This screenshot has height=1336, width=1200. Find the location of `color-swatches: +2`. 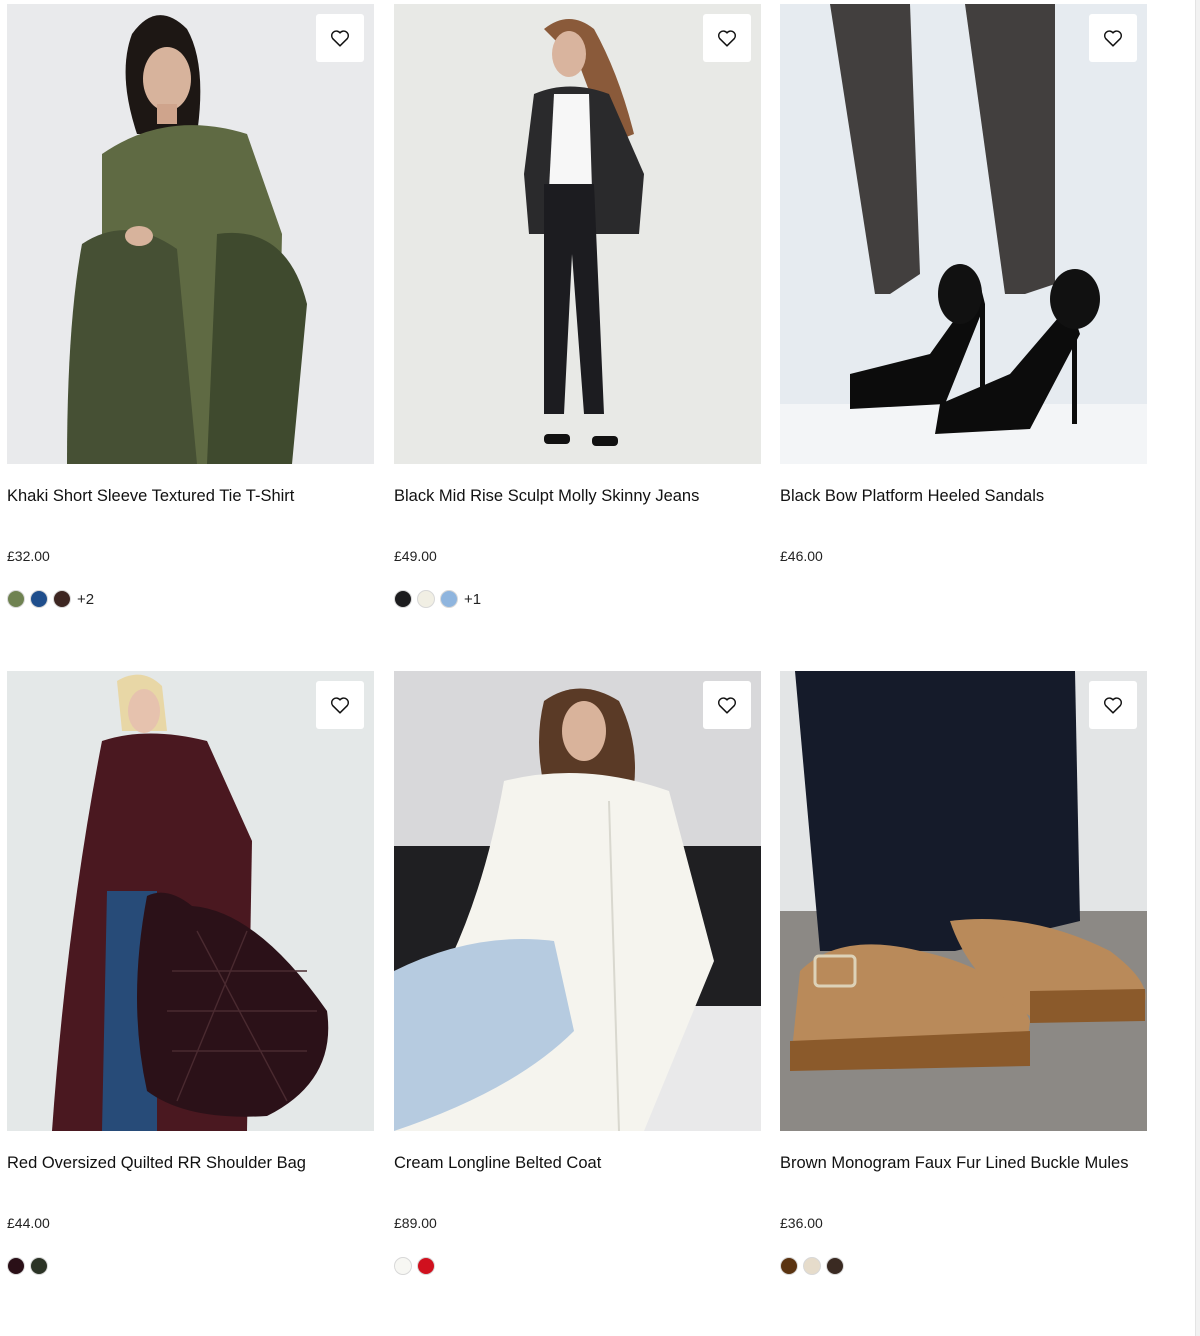

color-swatches: +2 is located at coordinates (50, 599).